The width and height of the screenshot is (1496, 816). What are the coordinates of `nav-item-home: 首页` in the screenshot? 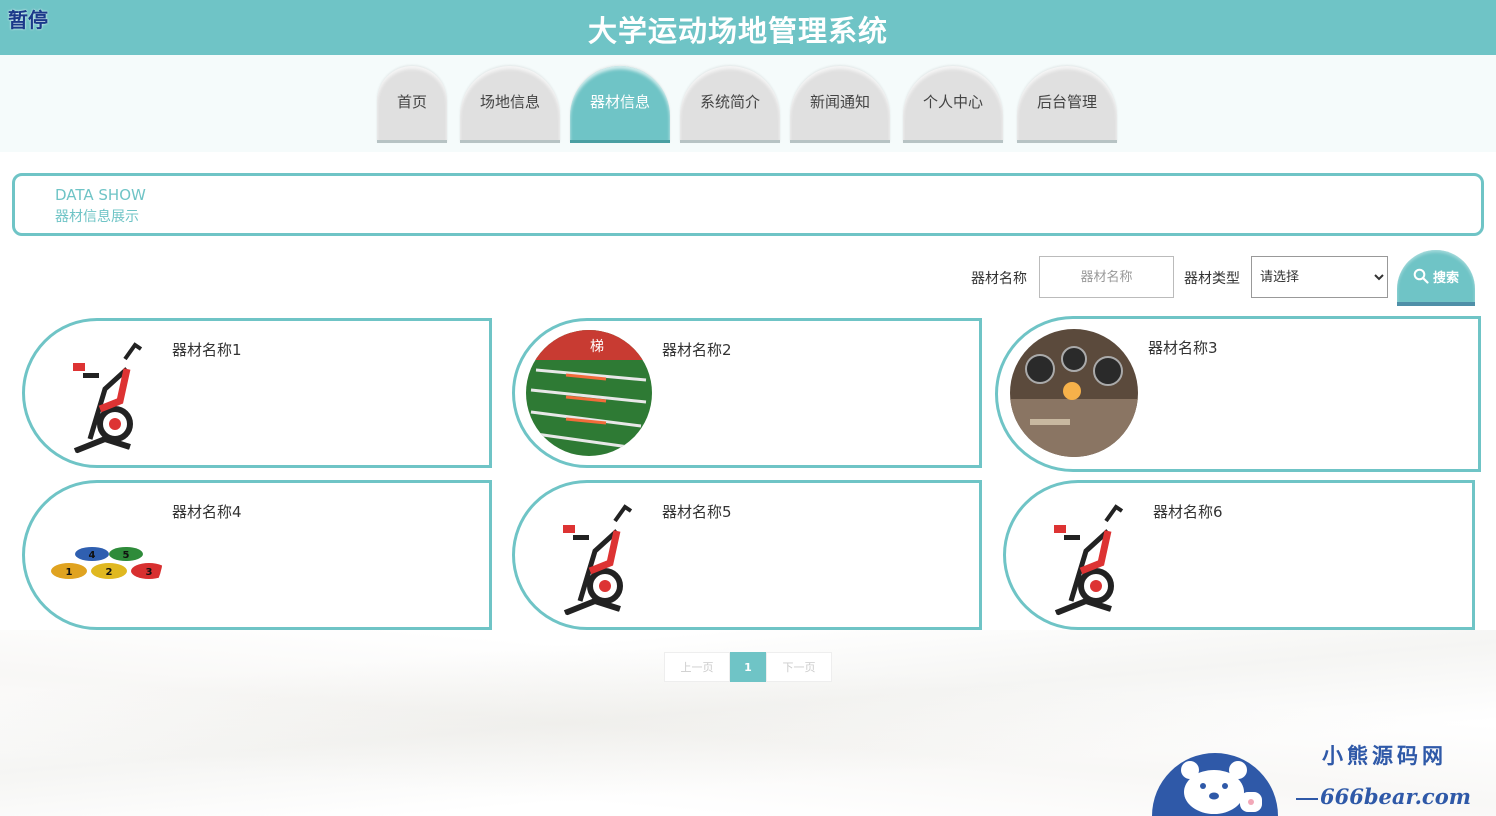 It's located at (412, 104).